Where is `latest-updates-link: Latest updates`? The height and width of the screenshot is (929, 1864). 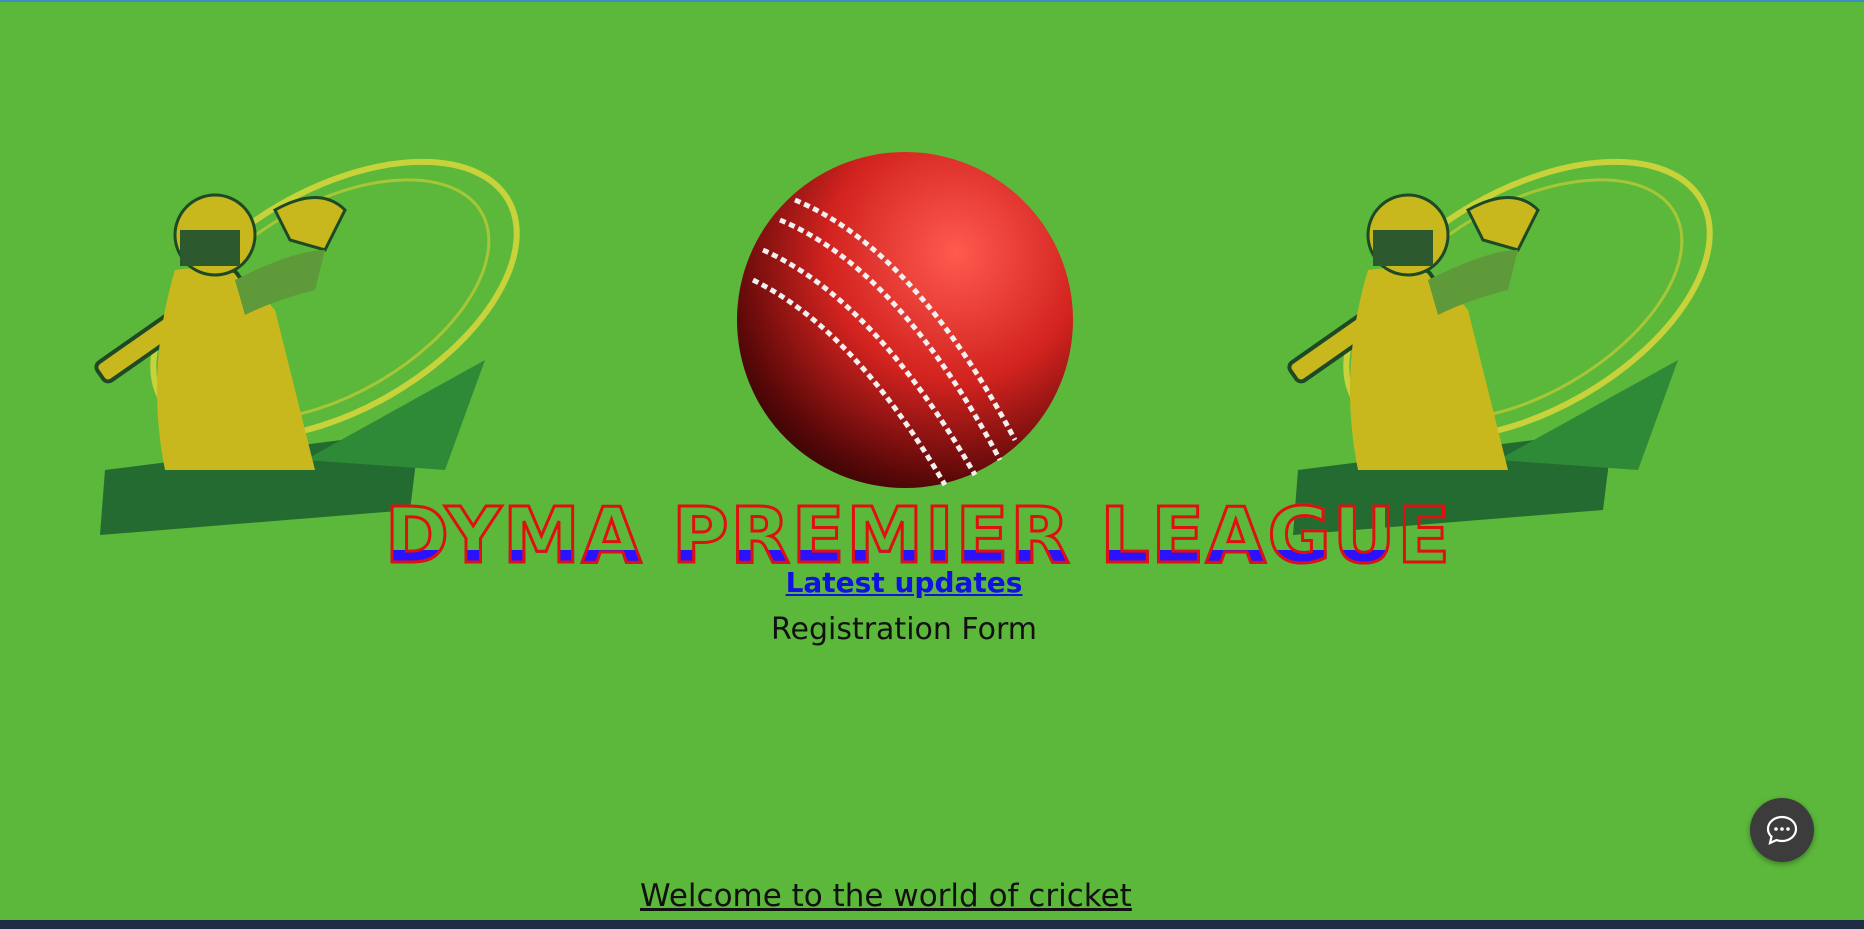
latest-updates-link: Latest updates is located at coordinates (904, 582).